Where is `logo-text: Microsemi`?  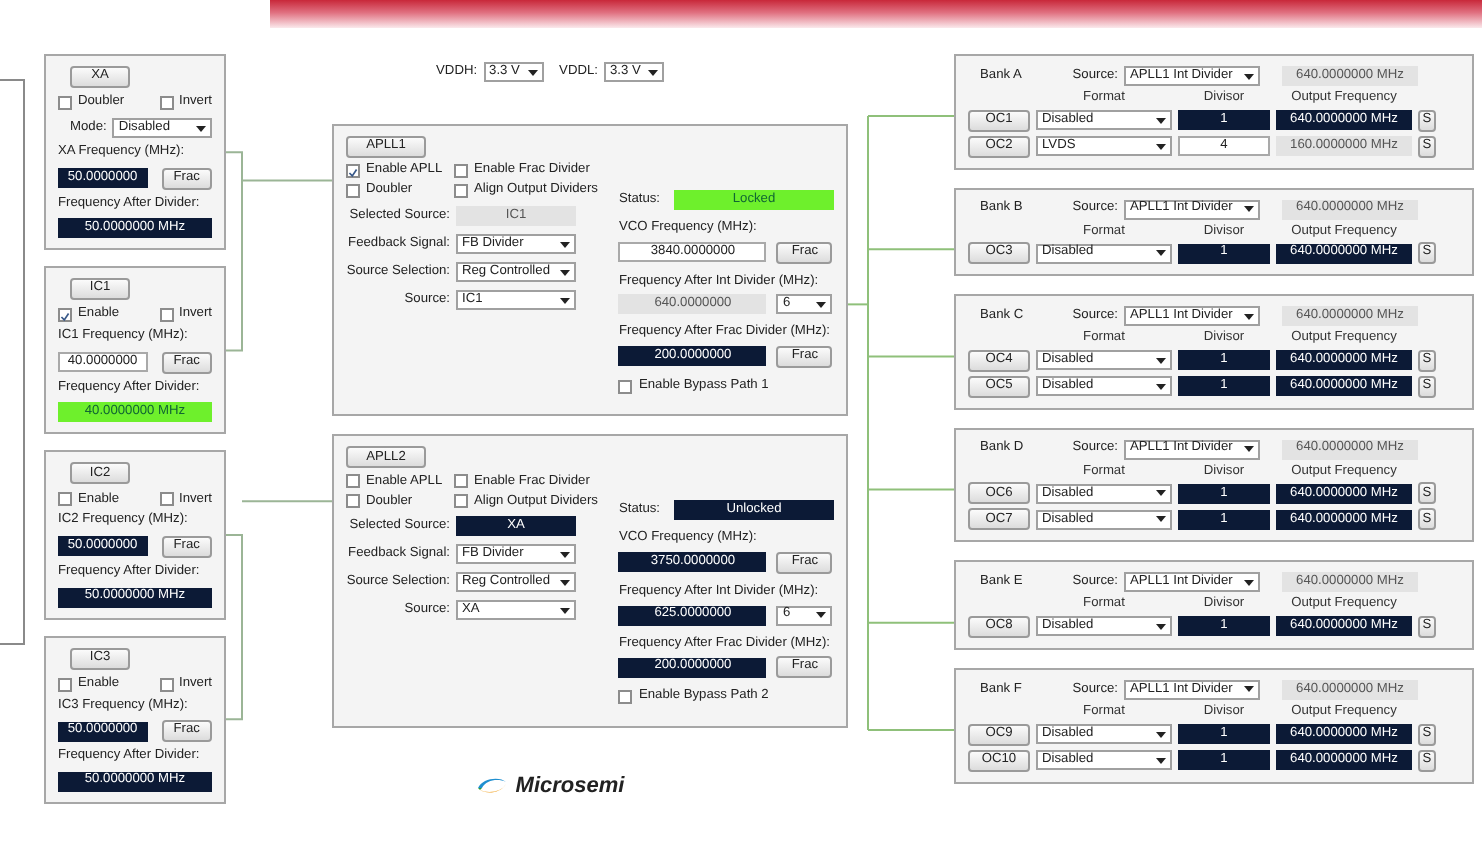
logo-text: Microsemi is located at coordinates (570, 786).